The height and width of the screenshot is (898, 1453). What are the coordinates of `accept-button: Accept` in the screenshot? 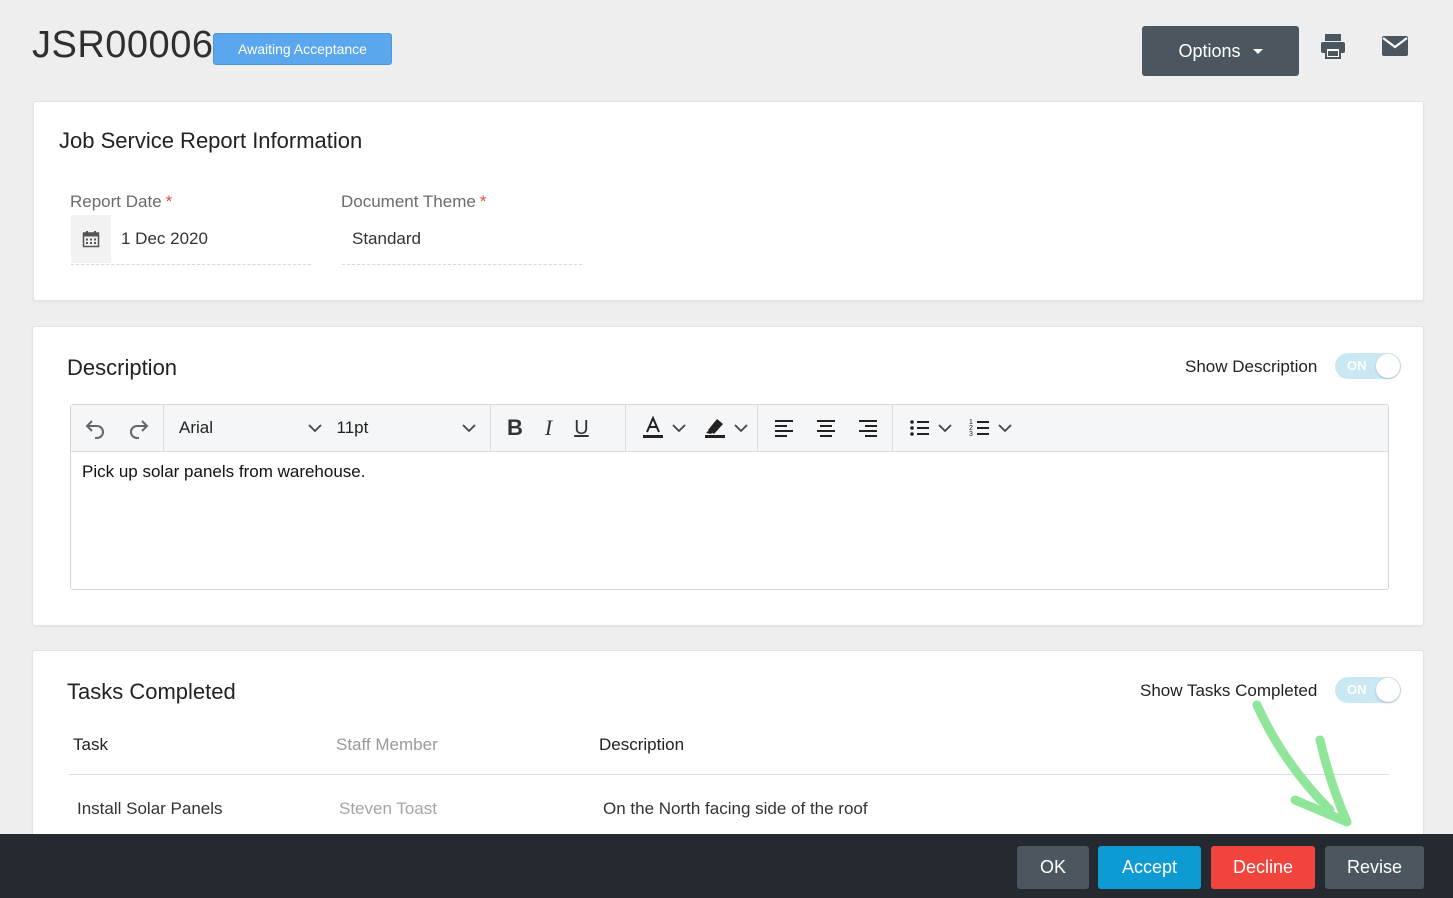 It's located at (1149, 867).